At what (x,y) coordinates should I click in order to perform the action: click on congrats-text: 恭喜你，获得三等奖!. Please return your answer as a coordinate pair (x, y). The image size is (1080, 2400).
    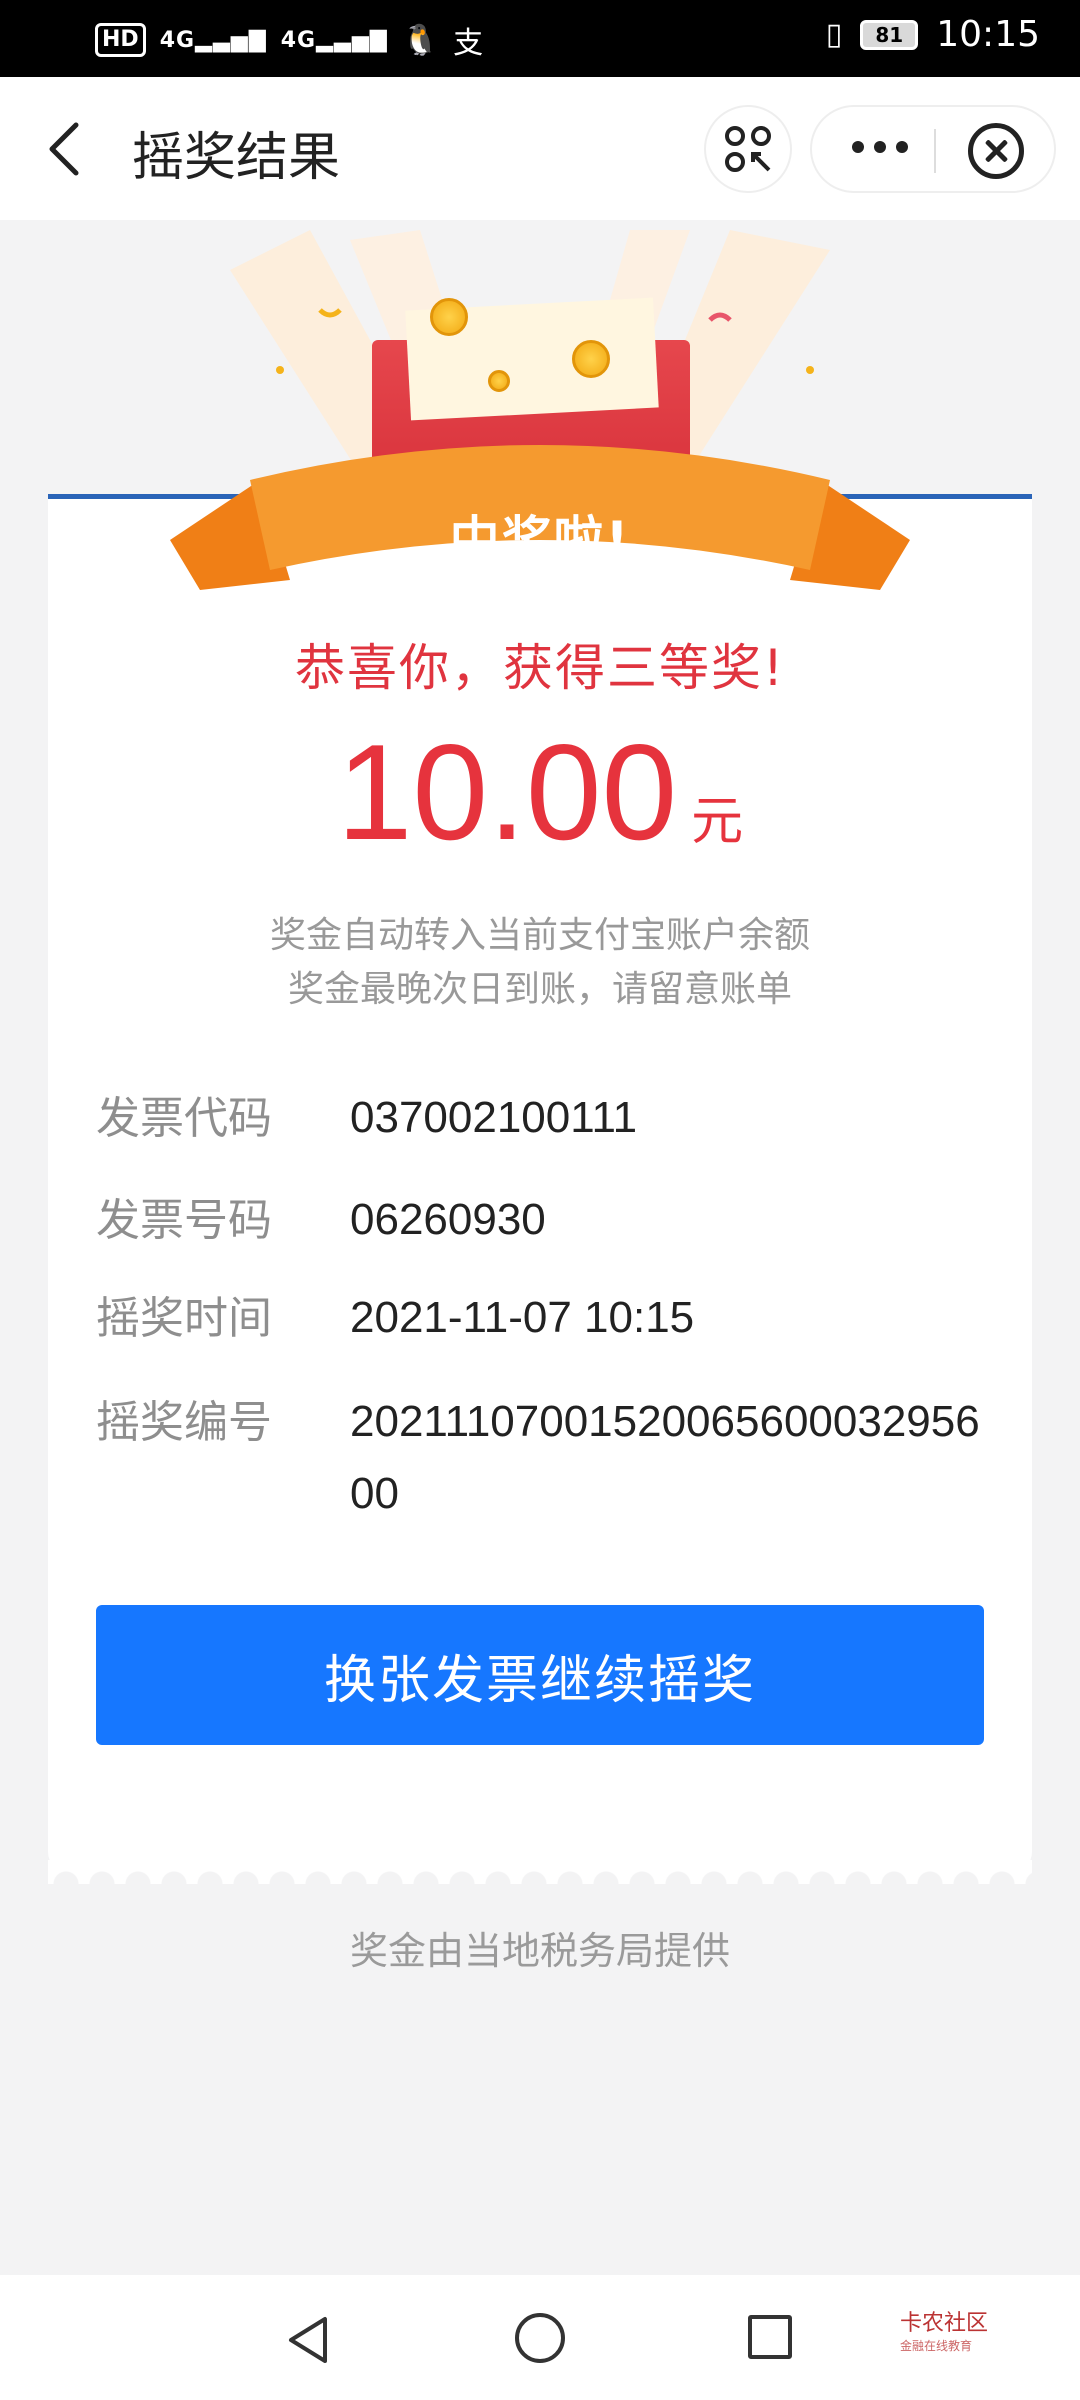
    Looking at the image, I should click on (540, 668).